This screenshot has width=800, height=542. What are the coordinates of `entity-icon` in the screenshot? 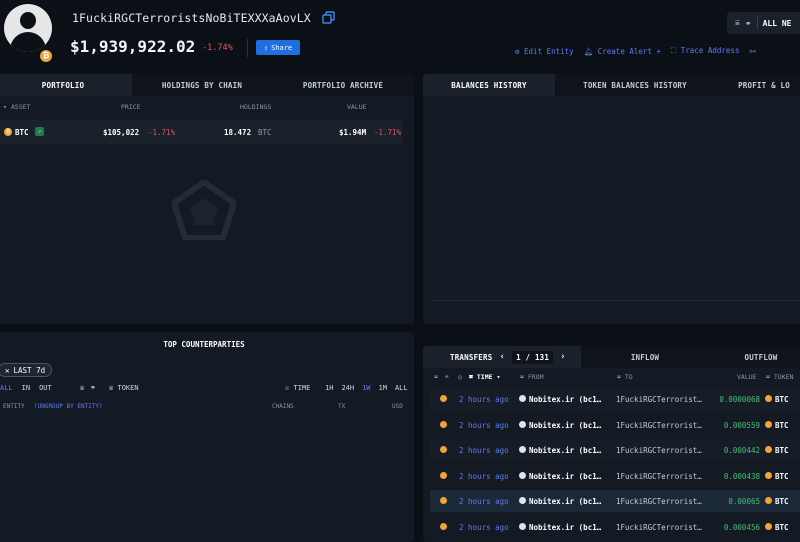 It's located at (522, 449).